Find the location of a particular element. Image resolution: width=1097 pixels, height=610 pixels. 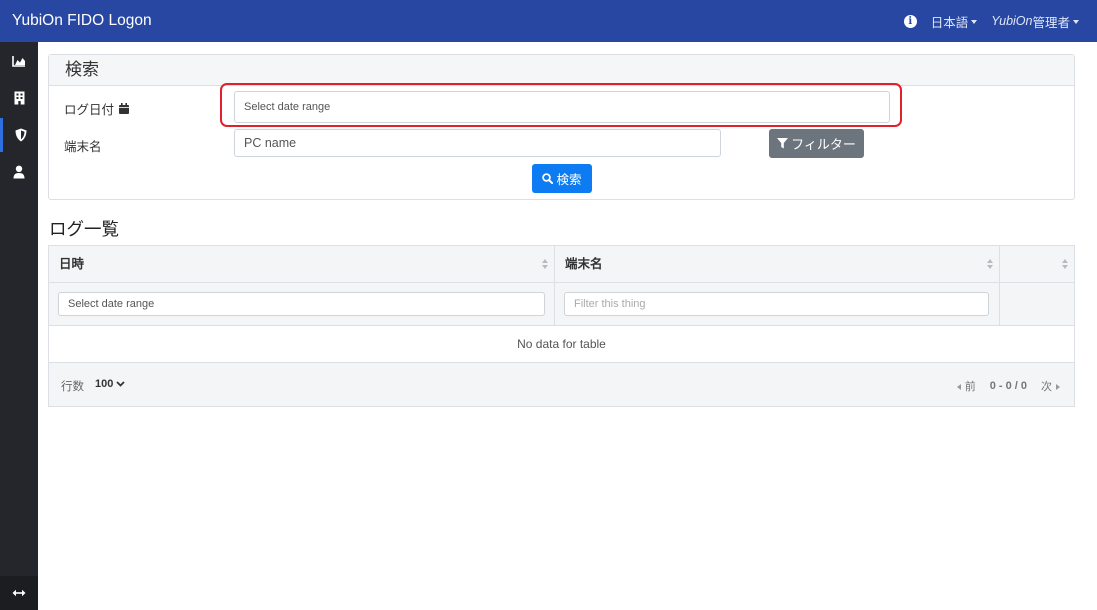

highlight-box is located at coordinates (561, 105).